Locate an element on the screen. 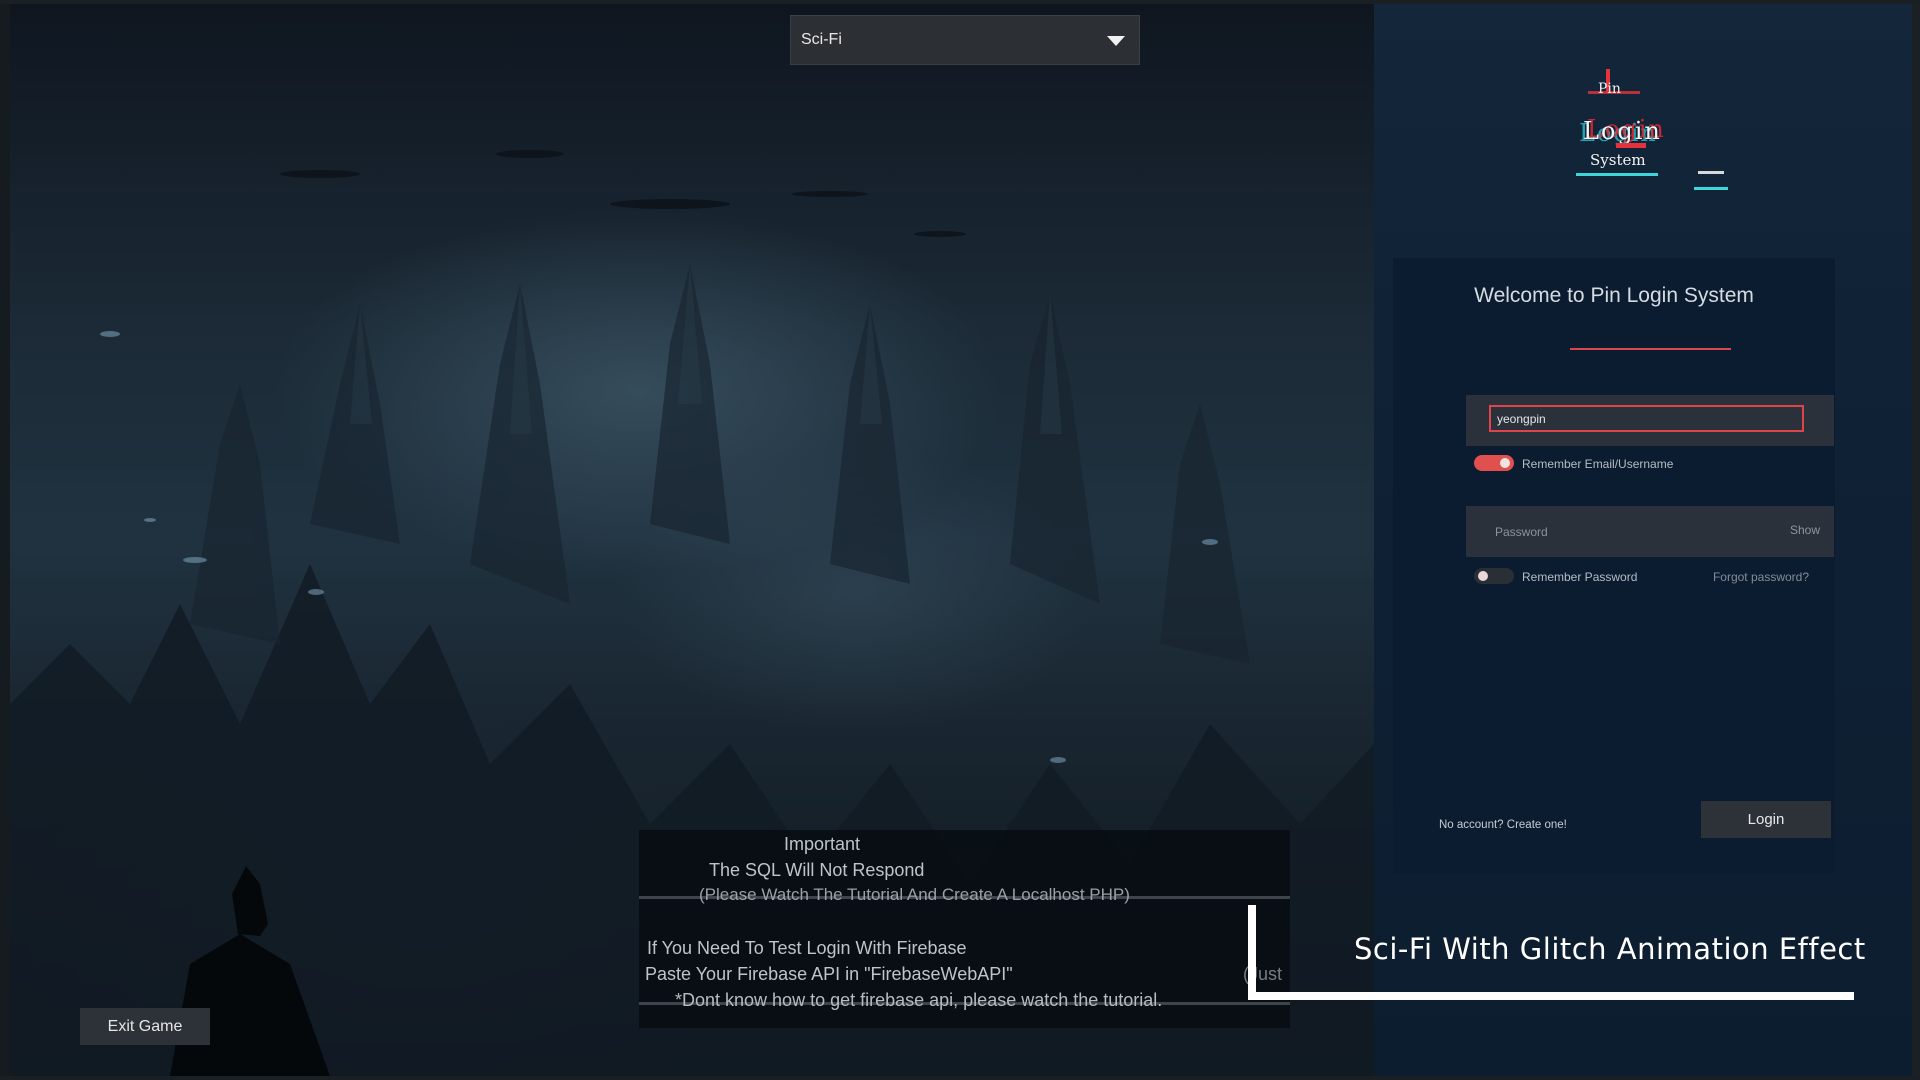 This screenshot has width=1920, height=1080. show-password-button: Show is located at coordinates (1805, 530).